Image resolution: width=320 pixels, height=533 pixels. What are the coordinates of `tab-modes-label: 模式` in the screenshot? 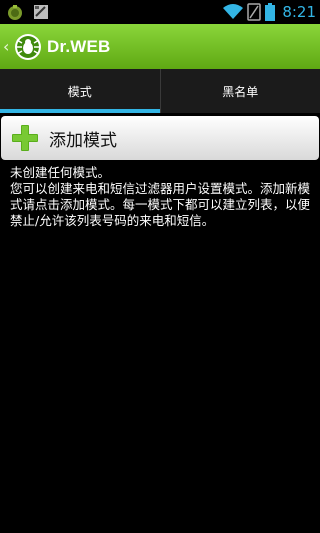 It's located at (79, 91).